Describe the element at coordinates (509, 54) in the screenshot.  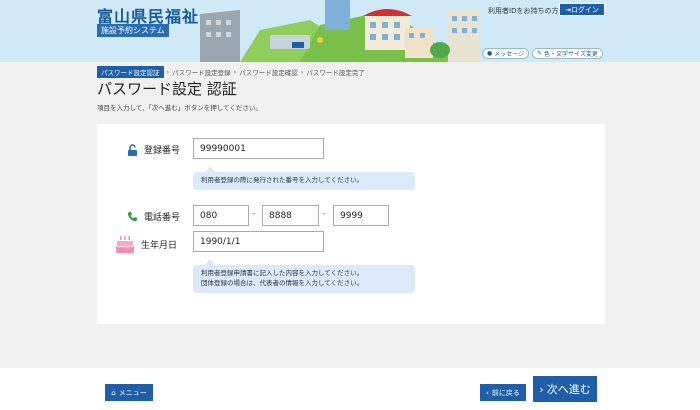
I see `message-button-label: メッセージ` at that location.